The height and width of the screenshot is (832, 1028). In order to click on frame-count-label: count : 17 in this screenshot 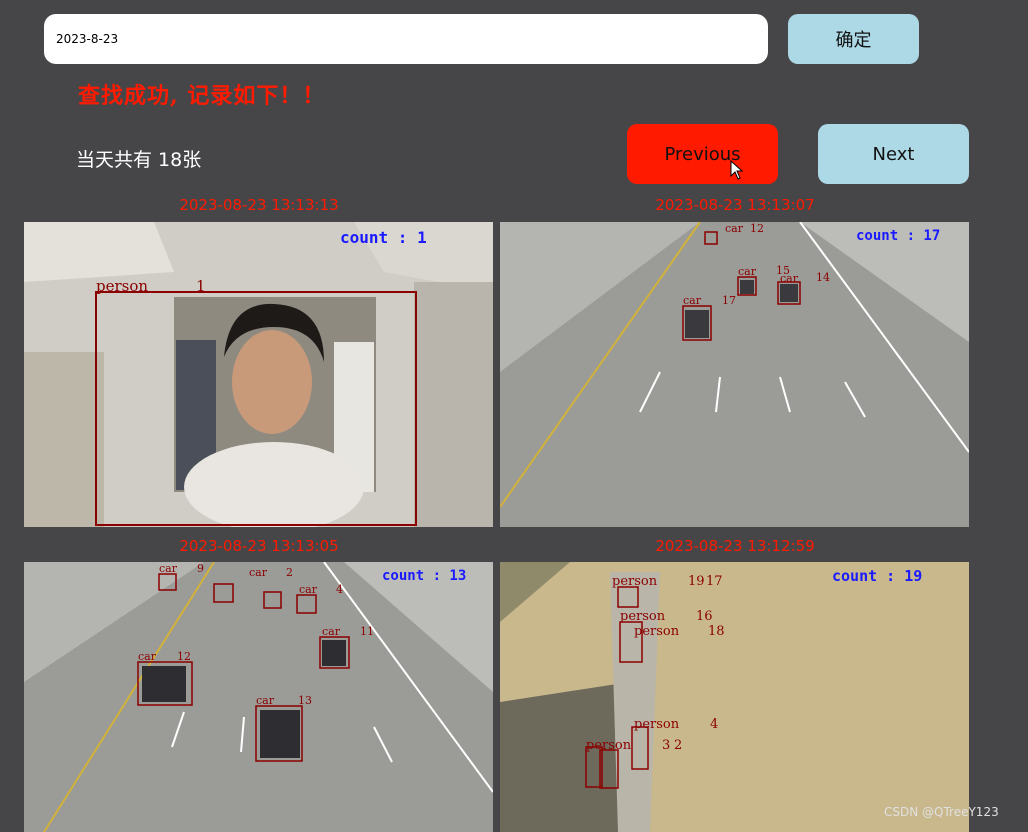, I will do `click(898, 236)`.